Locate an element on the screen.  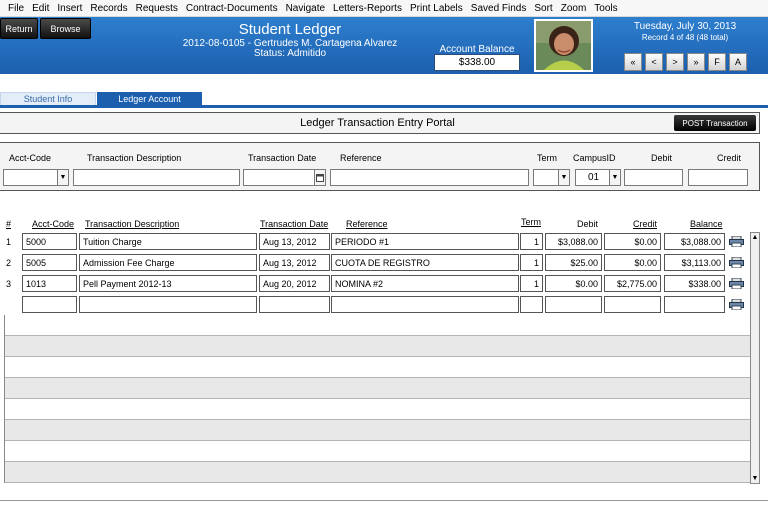
description-input is located at coordinates (156, 177).